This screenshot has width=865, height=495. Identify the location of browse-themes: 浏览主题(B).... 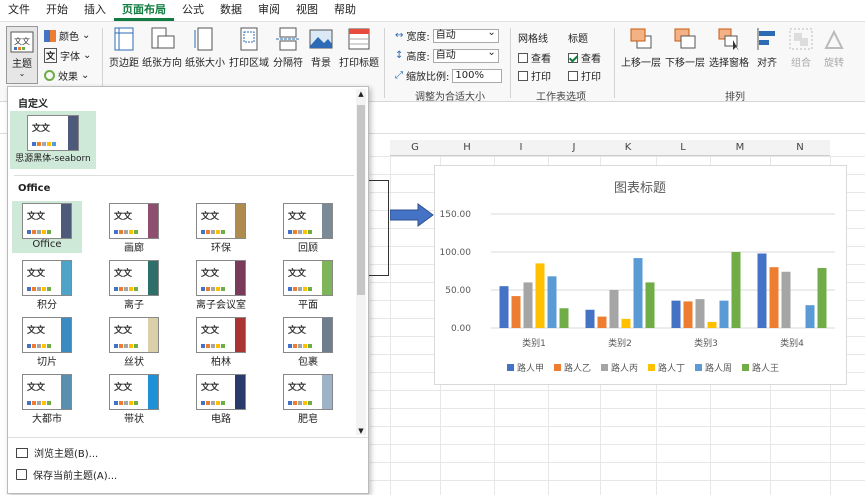
(57, 452).